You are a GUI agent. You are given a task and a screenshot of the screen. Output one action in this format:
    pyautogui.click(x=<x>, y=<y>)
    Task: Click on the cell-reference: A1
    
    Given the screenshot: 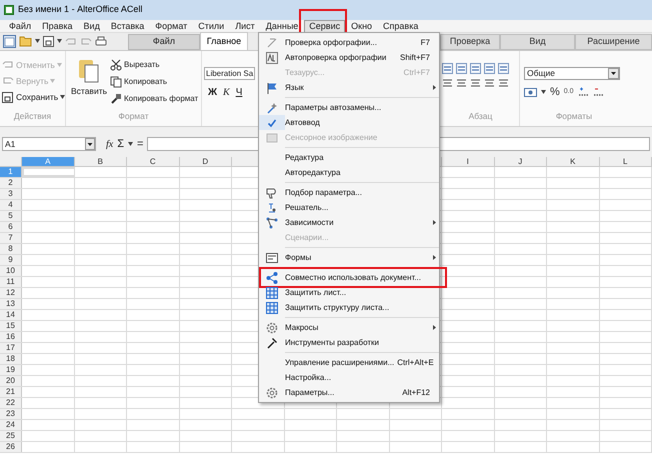 What is the action you would take?
    pyautogui.click(x=10, y=144)
    